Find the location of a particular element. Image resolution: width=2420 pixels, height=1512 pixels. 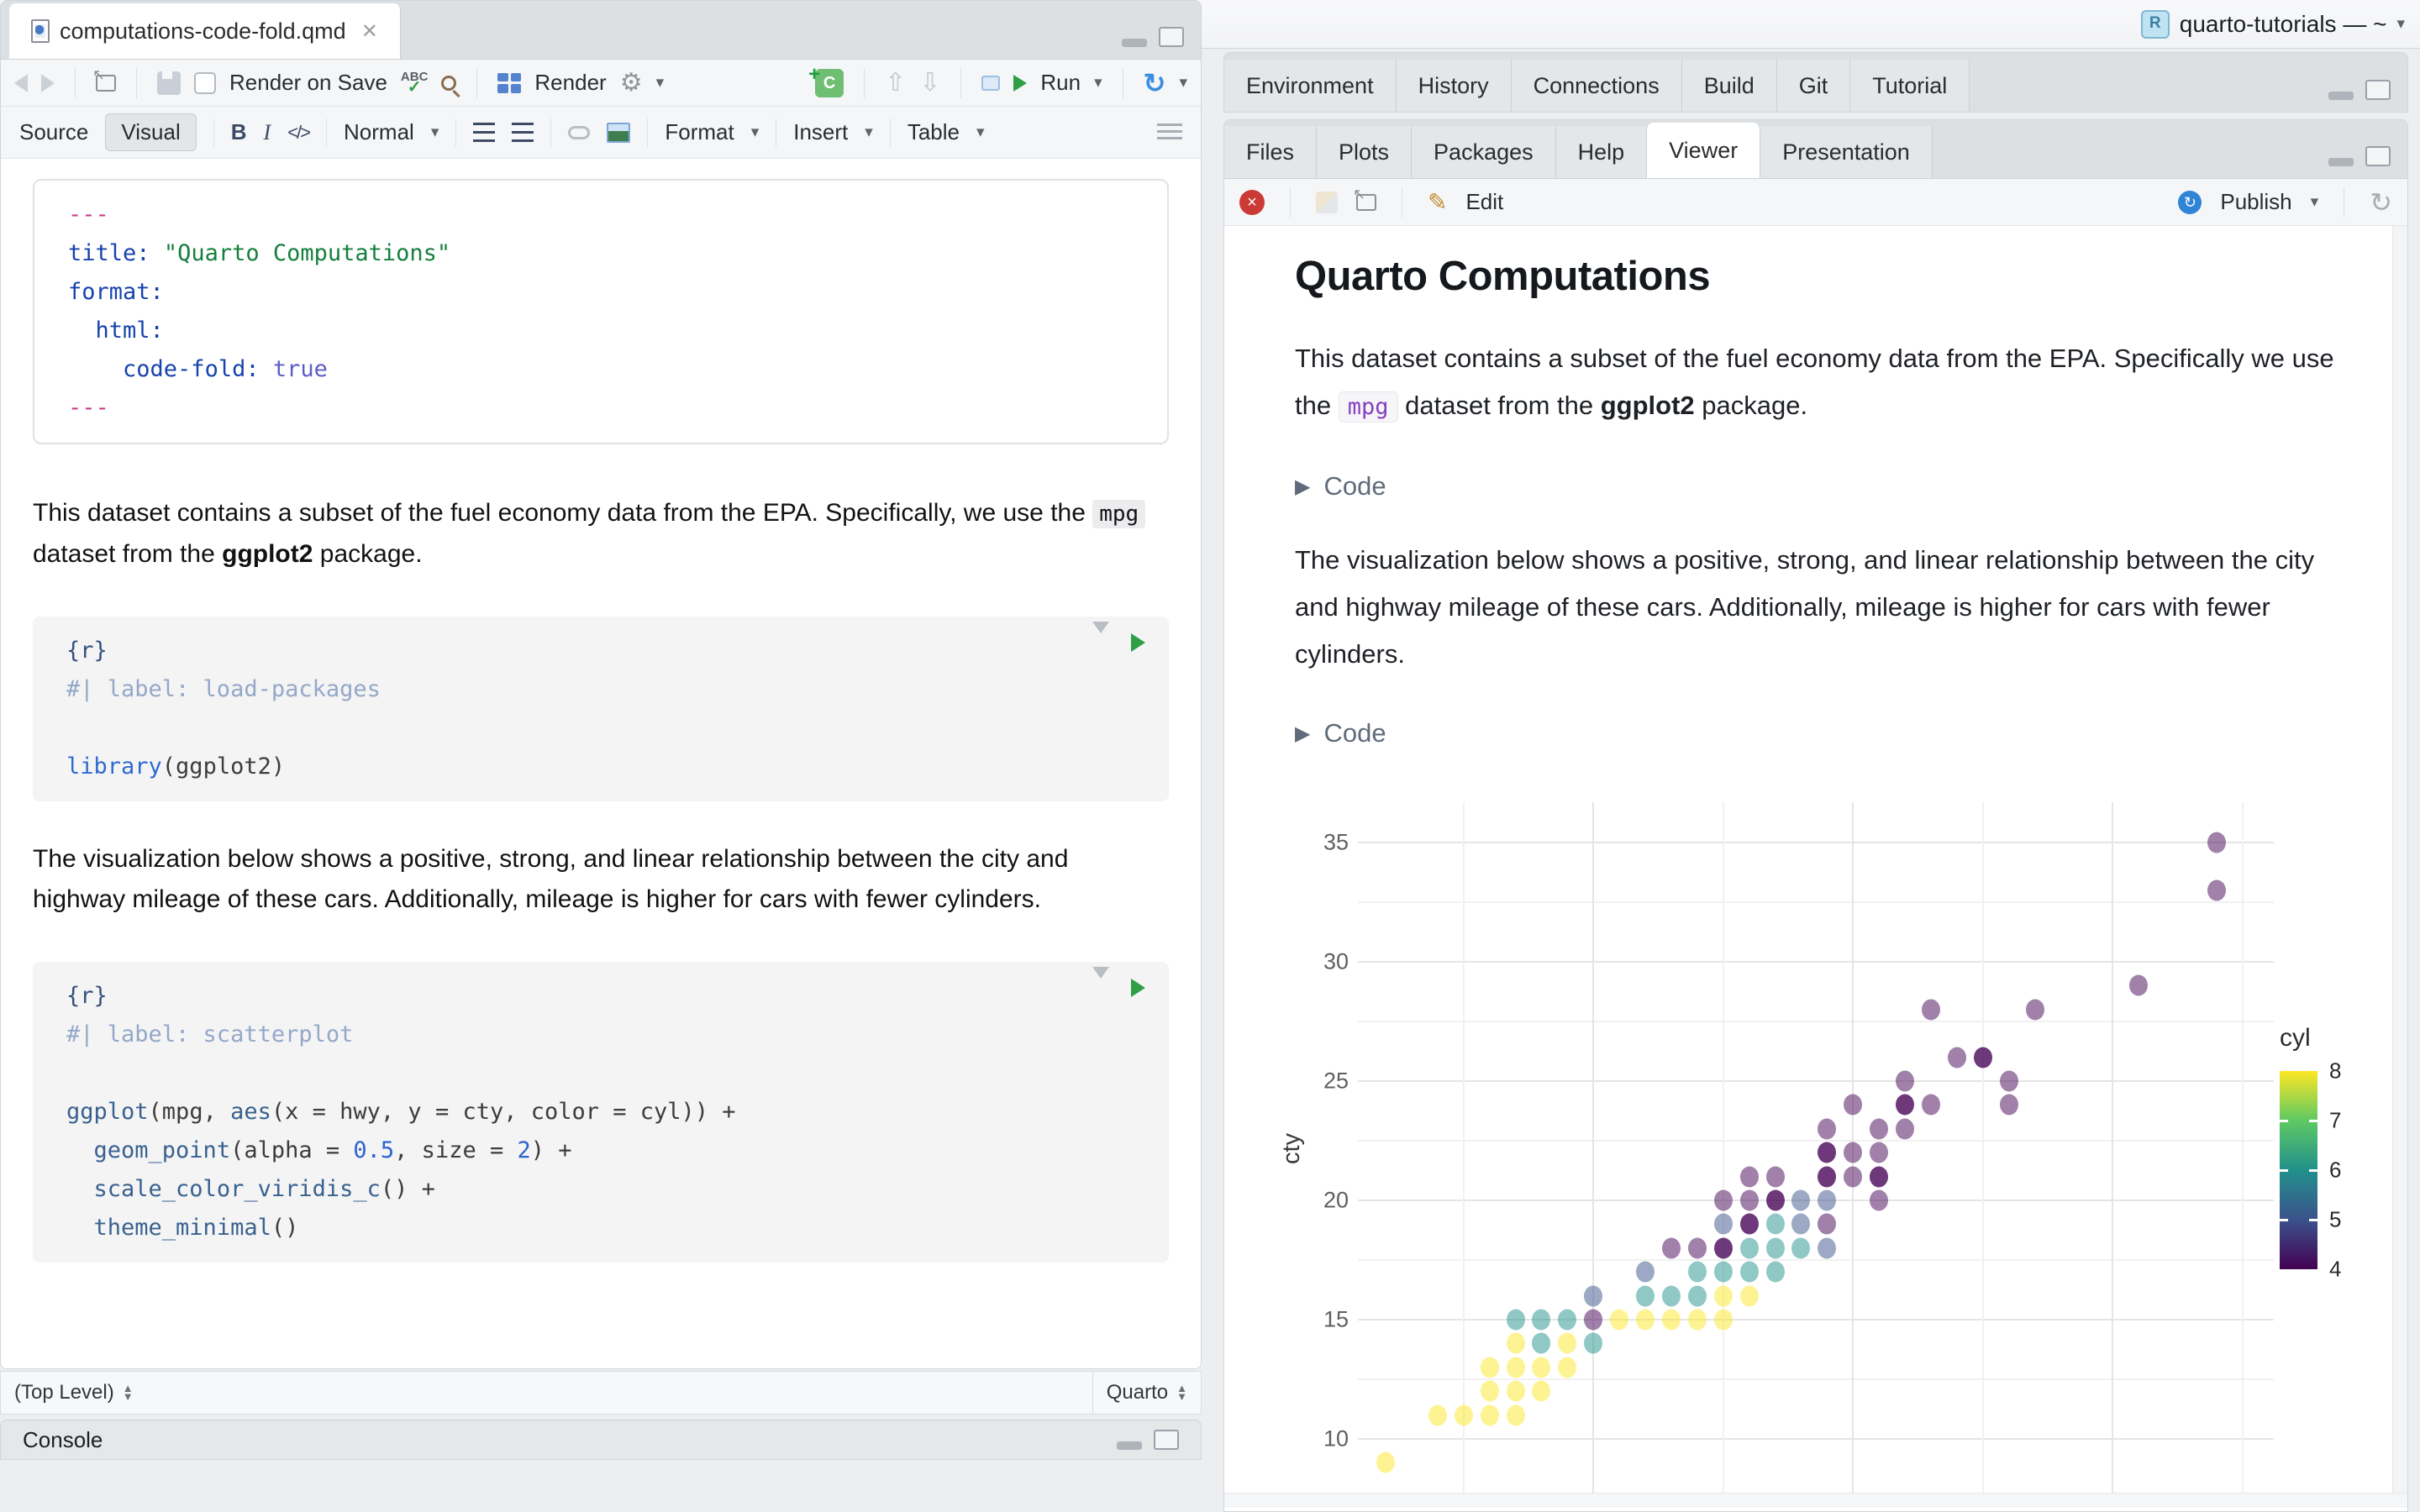

code-fold-toggle-1: ▶ Code is located at coordinates (1826, 486).